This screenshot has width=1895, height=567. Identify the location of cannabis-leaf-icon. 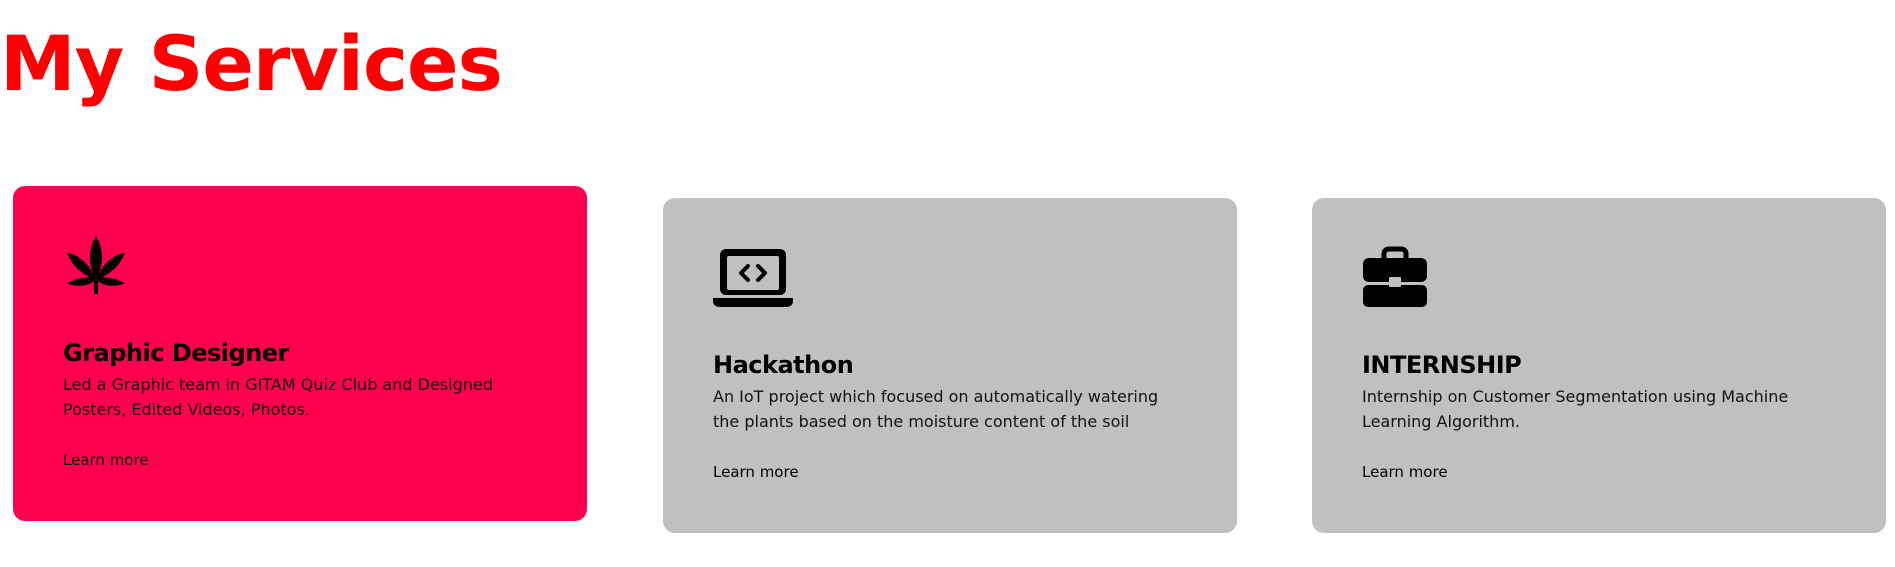
(104, 267).